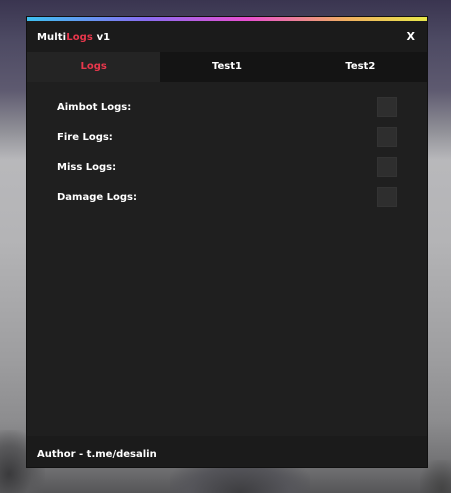  I want to click on option-row-damage-logs: Damage Logs:, so click(227, 197).